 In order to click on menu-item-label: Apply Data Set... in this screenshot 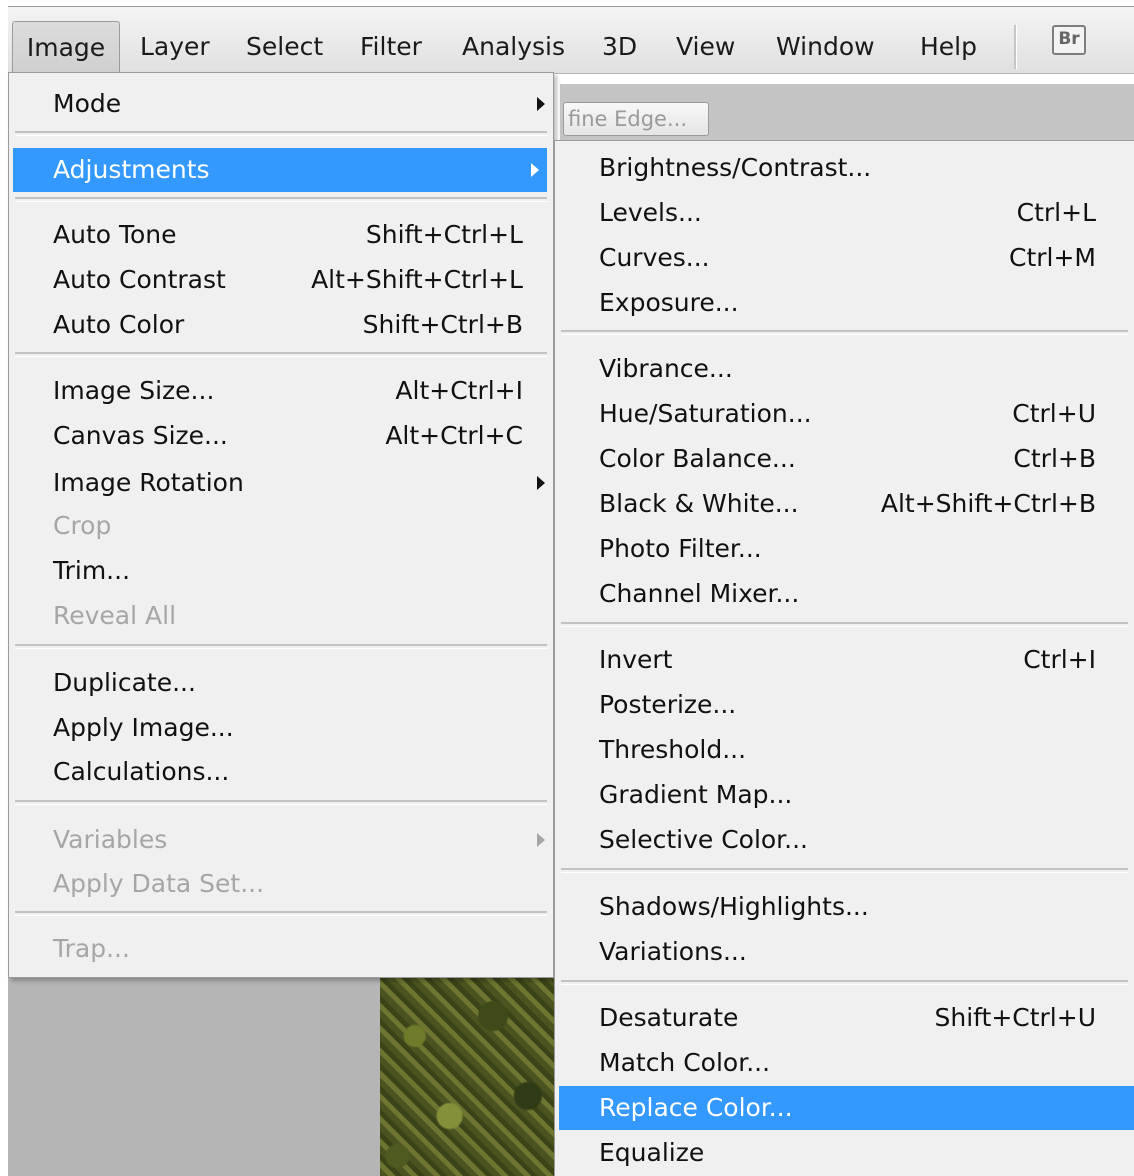, I will do `click(159, 883)`.